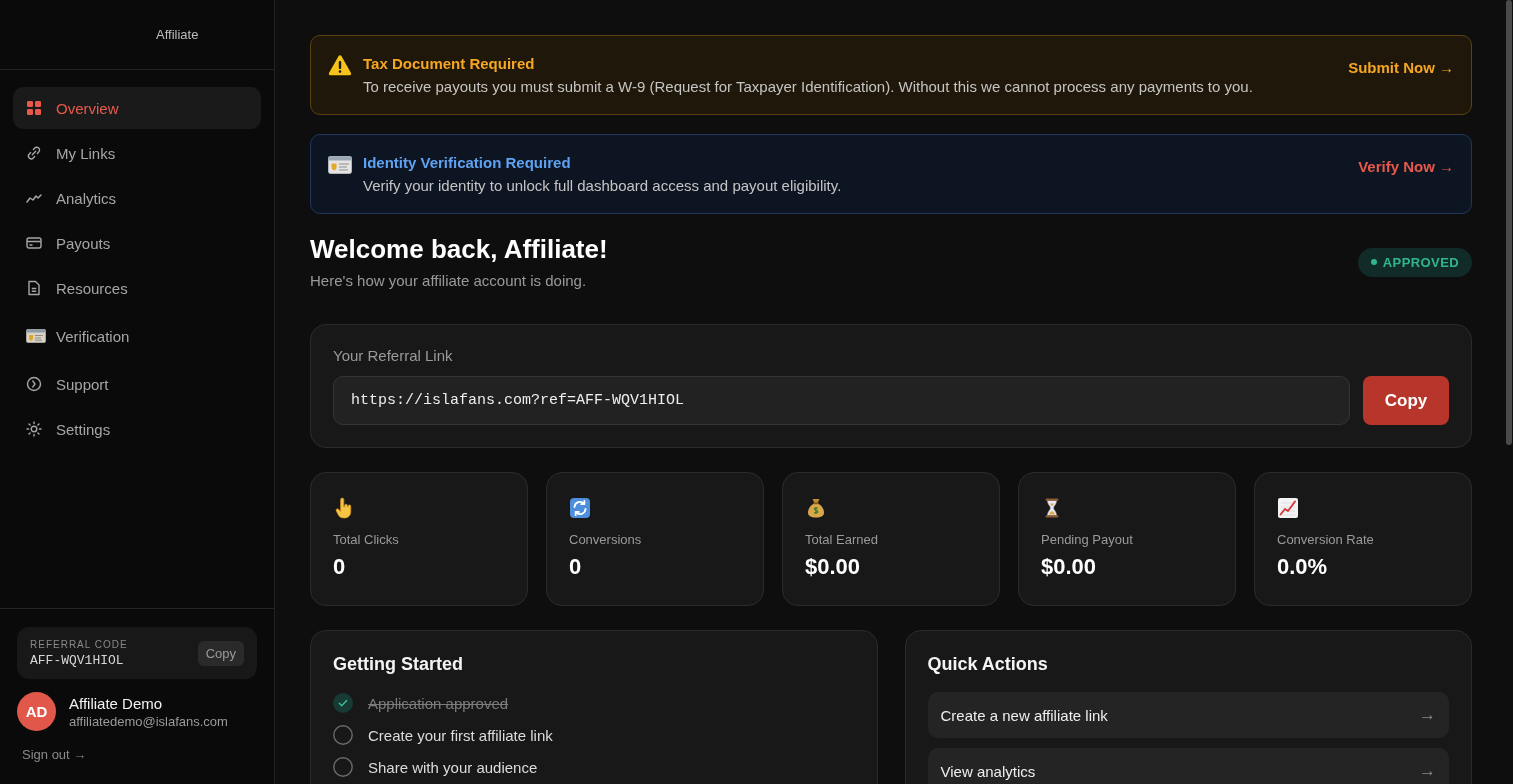 This screenshot has height=784, width=1513. I want to click on nav-item: Settings, so click(137, 429).